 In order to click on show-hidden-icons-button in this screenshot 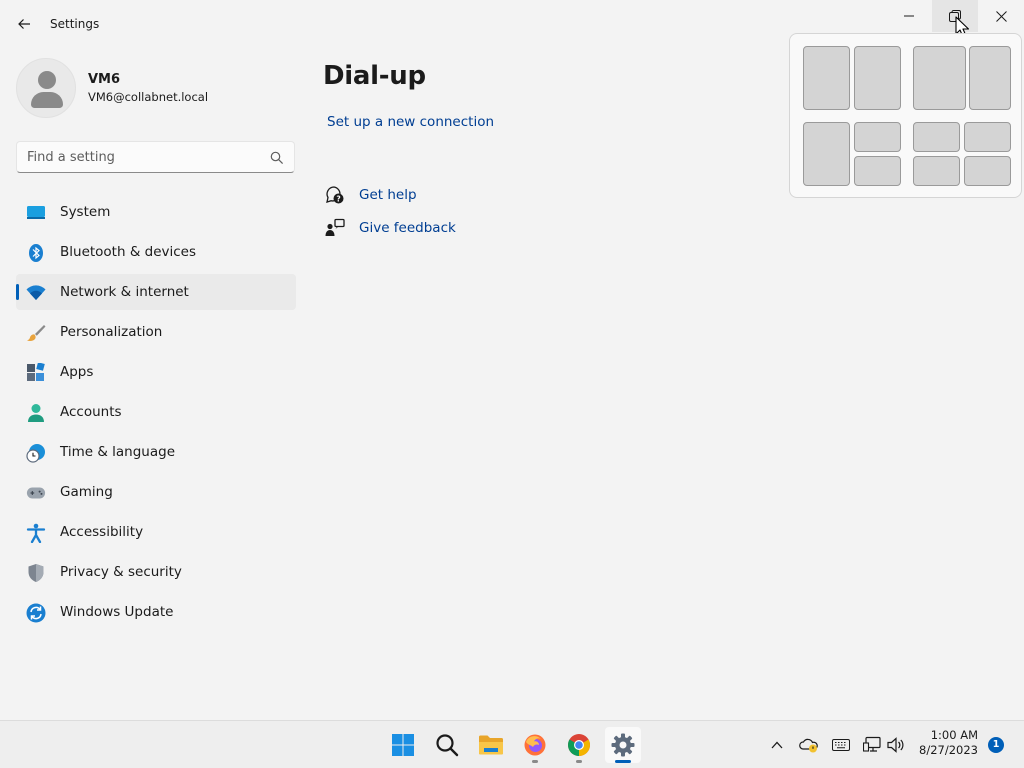, I will do `click(777, 745)`.